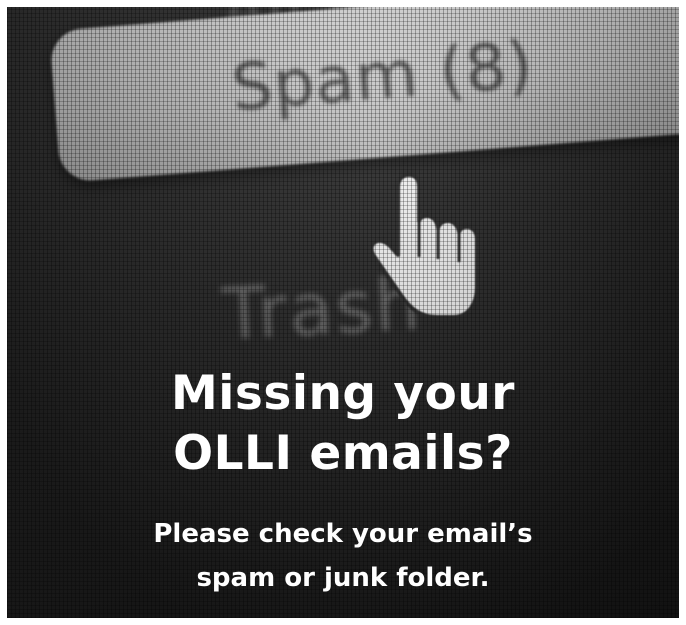  What do you see at coordinates (343, 578) in the screenshot?
I see `subheadline-line-2: spam or junk folder.` at bounding box center [343, 578].